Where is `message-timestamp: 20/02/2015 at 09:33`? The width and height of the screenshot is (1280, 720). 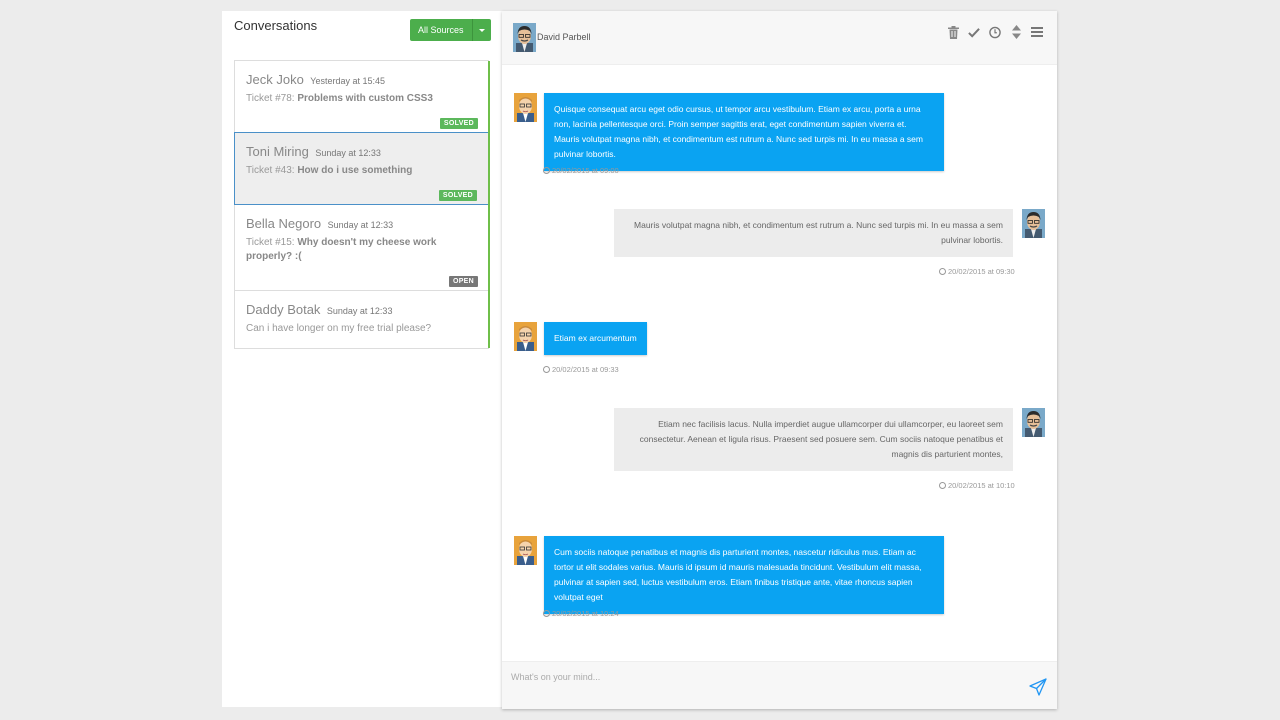
message-timestamp: 20/02/2015 at 09:33 is located at coordinates (581, 369).